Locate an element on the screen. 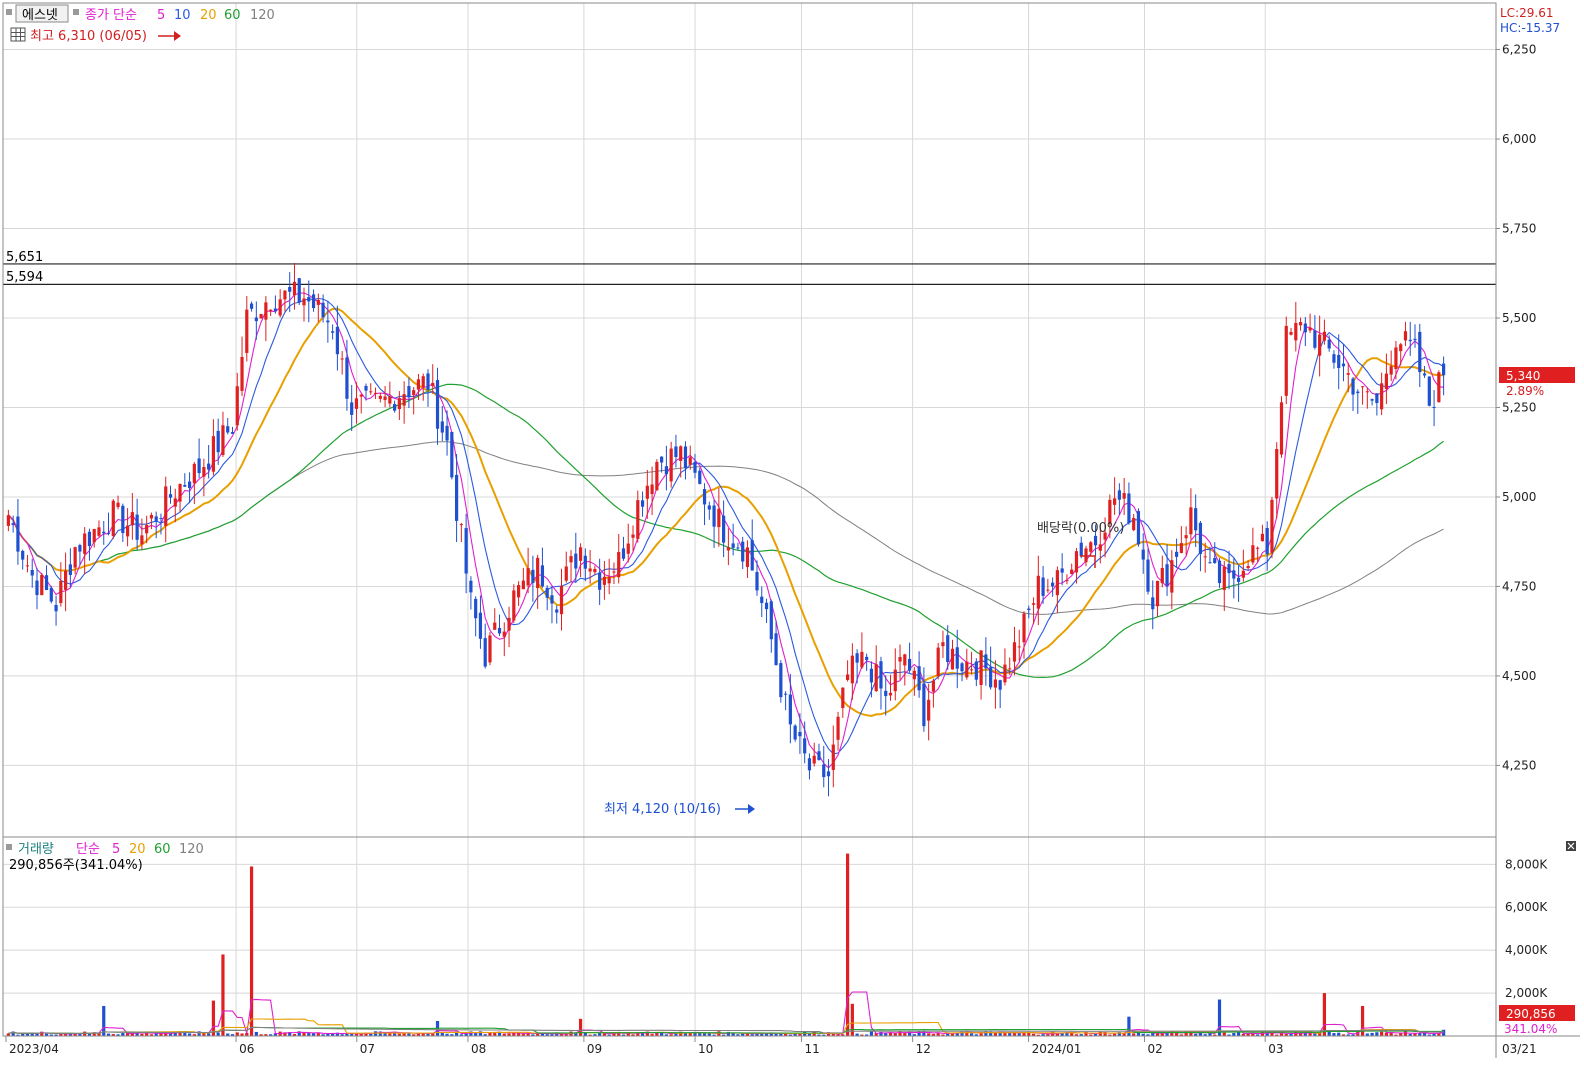 Image resolution: width=1584 pixels, height=1066 pixels. price-tick-label: 6,250 is located at coordinates (1519, 50).